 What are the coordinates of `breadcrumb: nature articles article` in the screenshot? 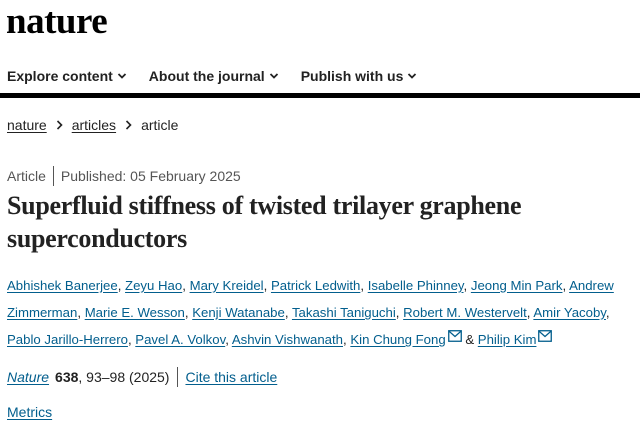 It's located at (92, 125).